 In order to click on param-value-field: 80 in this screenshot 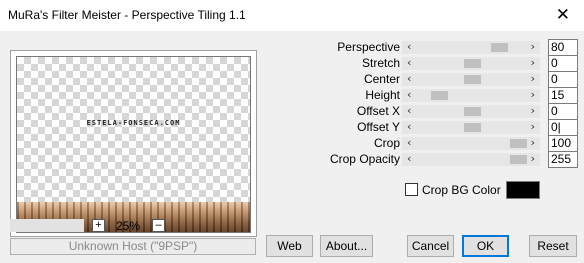, I will do `click(563, 47)`.